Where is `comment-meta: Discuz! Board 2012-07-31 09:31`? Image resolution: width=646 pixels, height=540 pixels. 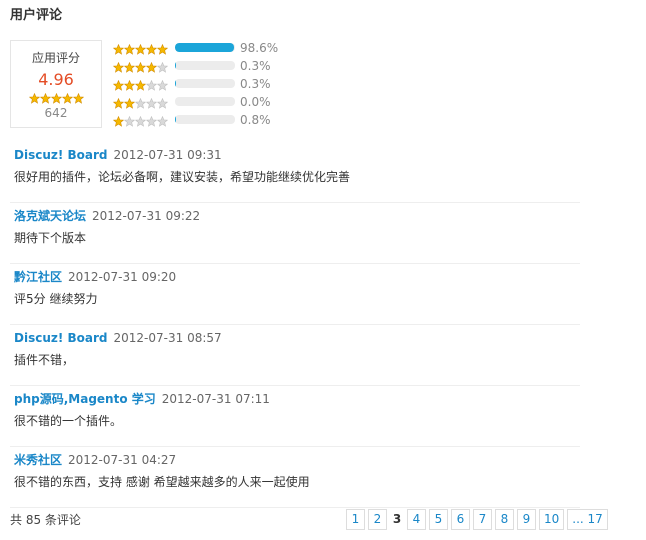
comment-meta: Discuz! Board 2012-07-31 09:31 is located at coordinates (297, 155).